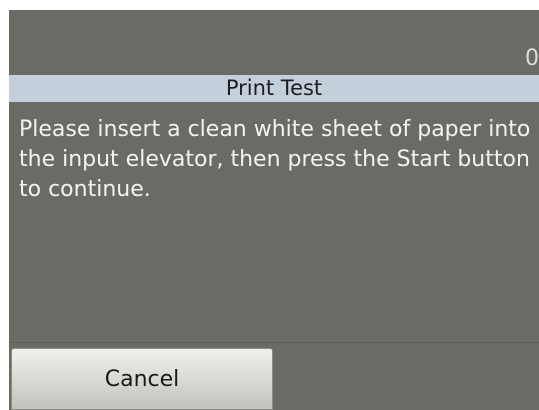 The width and height of the screenshot is (539, 410). I want to click on page-counter: 0, so click(532, 58).